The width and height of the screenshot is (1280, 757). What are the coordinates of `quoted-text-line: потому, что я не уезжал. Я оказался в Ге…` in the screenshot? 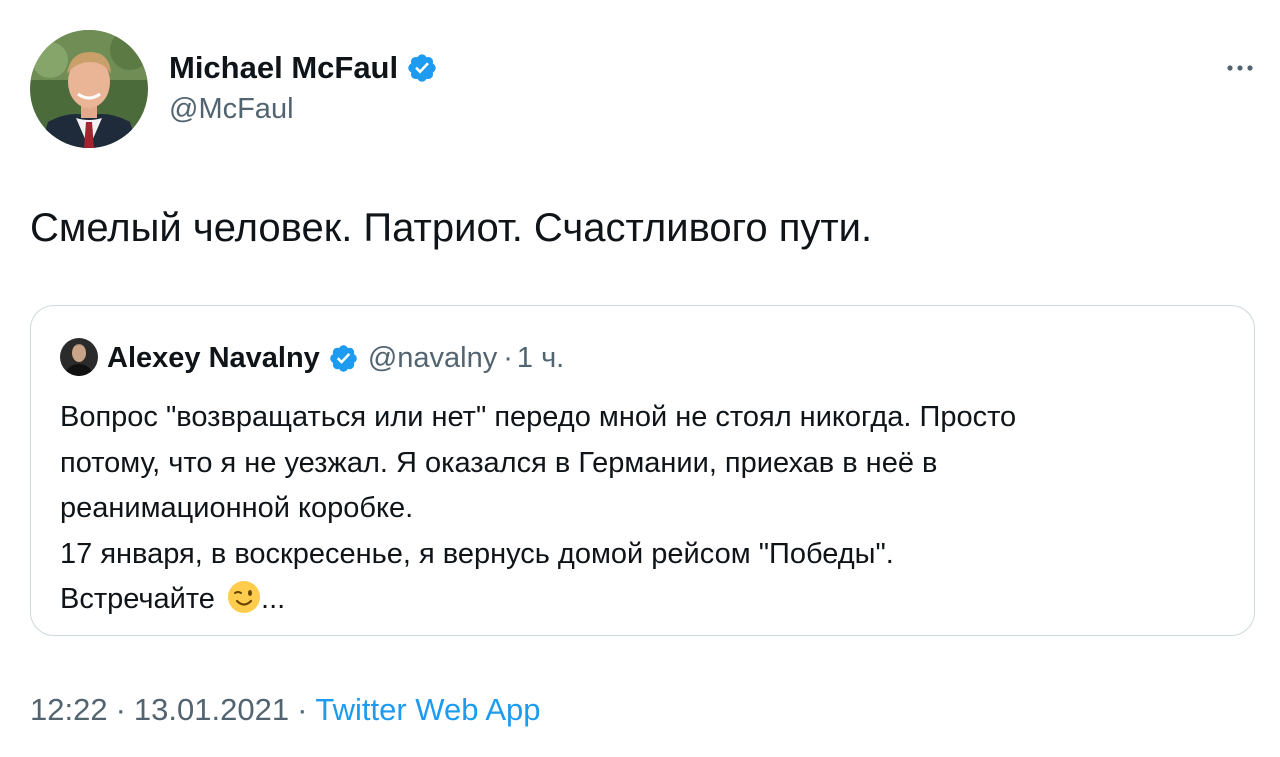 It's located at (499, 462).